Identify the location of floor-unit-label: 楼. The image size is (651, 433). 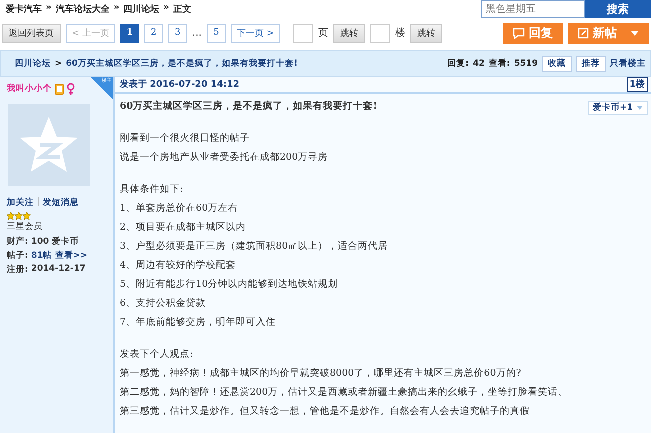
(400, 33).